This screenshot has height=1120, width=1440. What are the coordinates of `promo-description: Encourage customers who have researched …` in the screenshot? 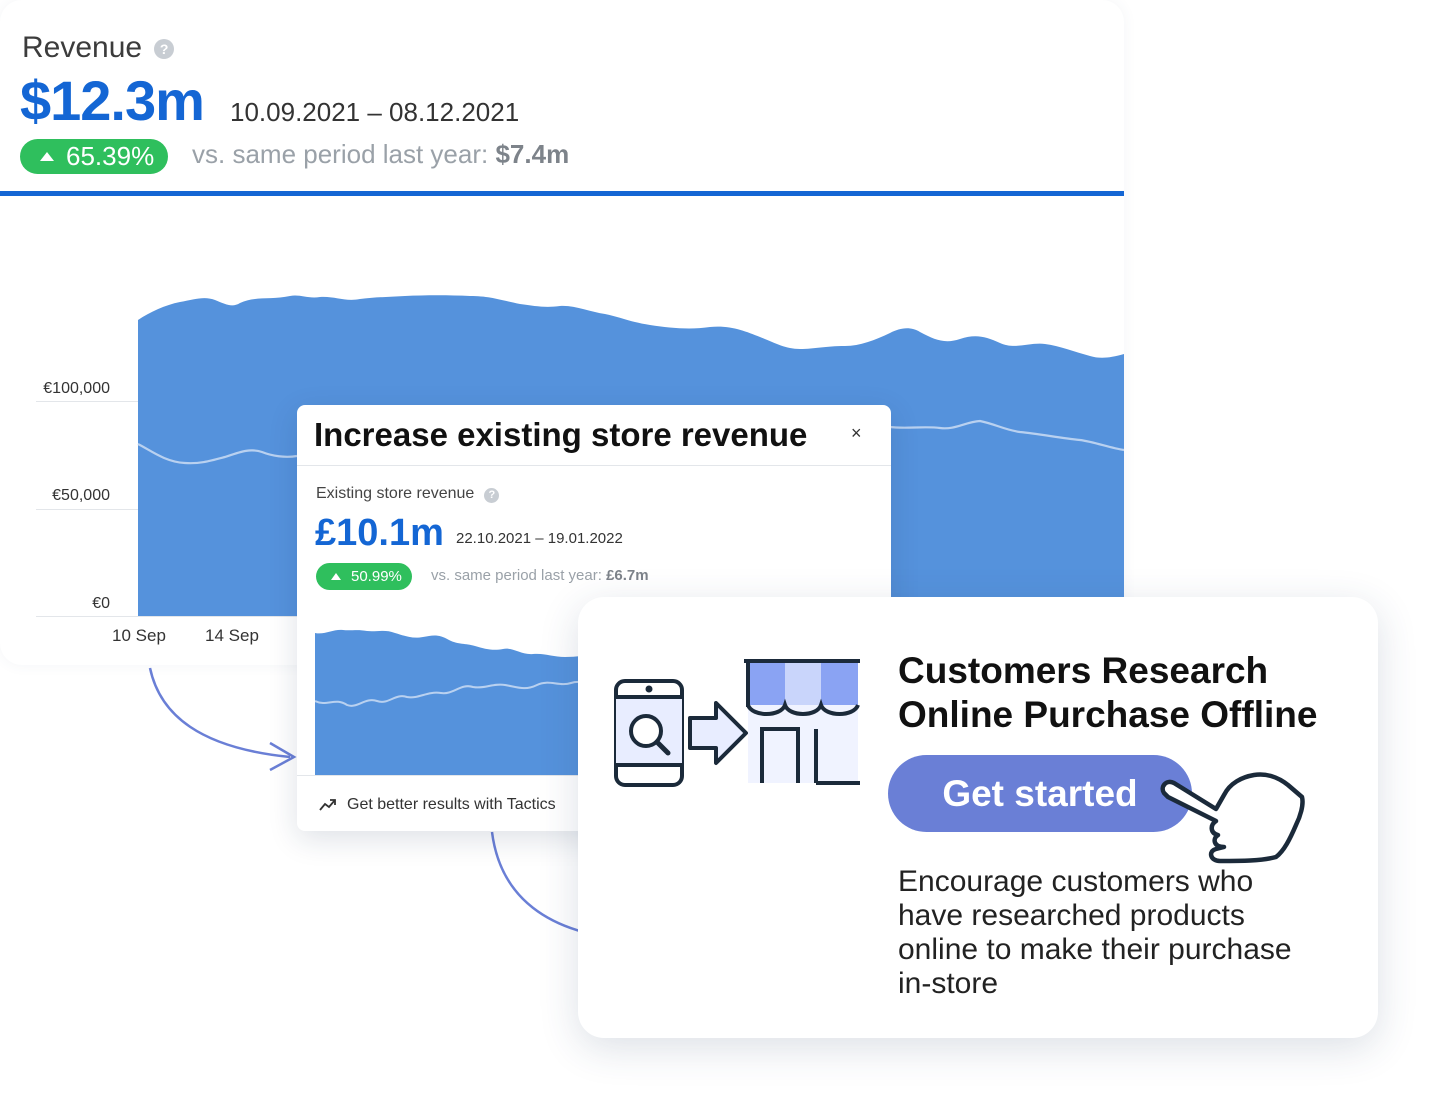 It's located at (1095, 932).